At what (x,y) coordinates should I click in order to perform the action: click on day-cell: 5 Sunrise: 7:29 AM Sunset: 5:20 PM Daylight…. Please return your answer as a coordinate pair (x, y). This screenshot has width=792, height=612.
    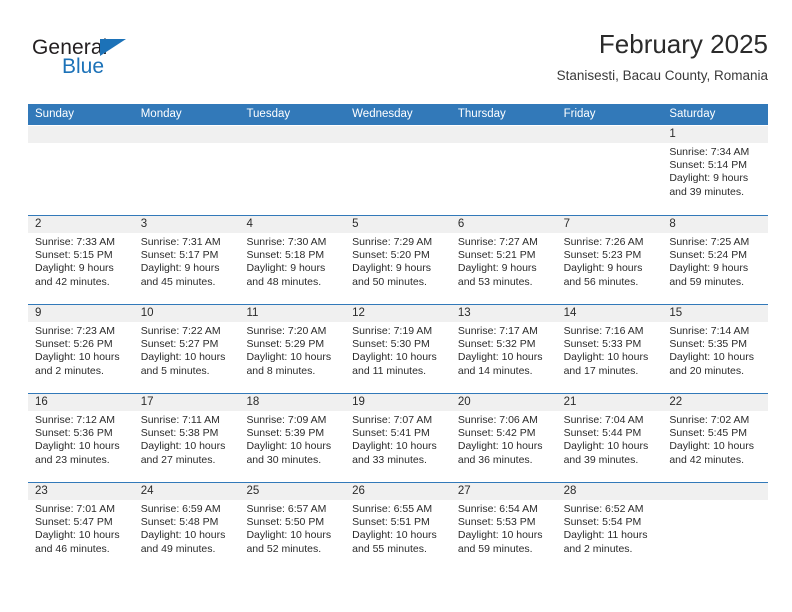
    Looking at the image, I should click on (398, 260).